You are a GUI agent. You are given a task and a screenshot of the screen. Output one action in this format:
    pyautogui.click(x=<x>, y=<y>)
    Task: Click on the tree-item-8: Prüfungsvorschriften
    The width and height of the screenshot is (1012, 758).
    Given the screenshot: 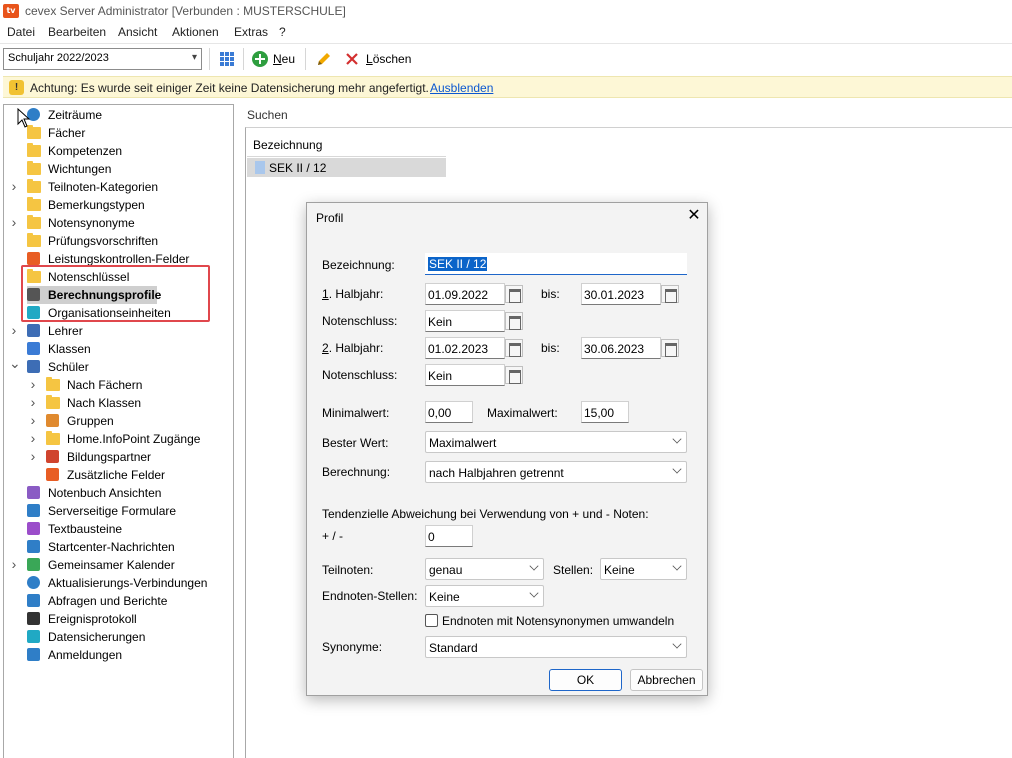 What is the action you would take?
    pyautogui.click(x=119, y=241)
    